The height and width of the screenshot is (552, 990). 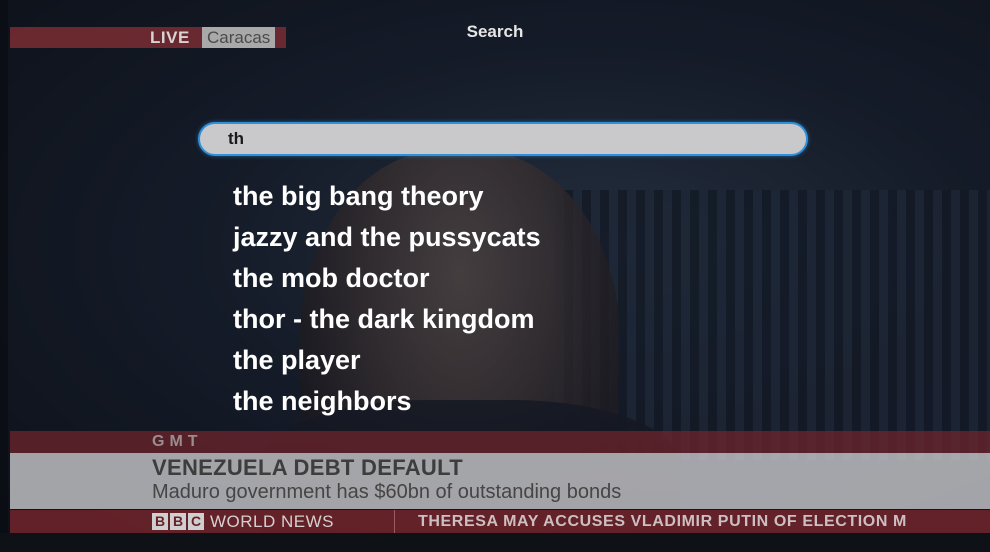 What do you see at coordinates (387, 278) in the screenshot?
I see `suggestion-item: the mob doctor` at bounding box center [387, 278].